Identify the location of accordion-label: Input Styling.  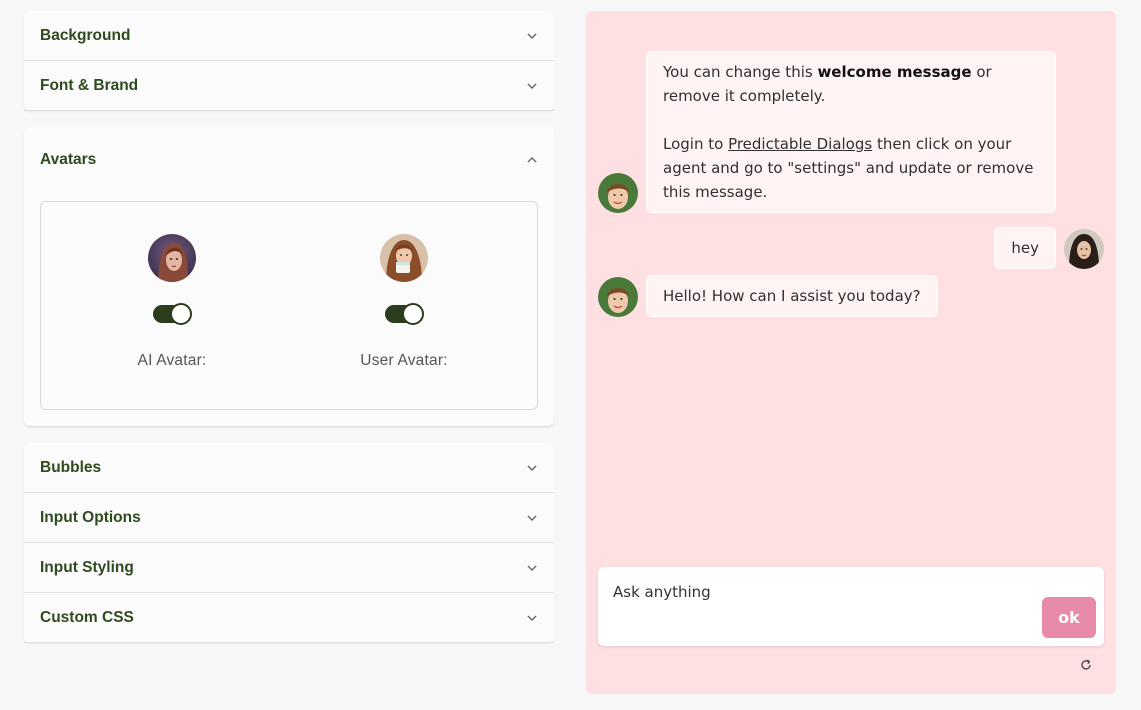
(87, 567).